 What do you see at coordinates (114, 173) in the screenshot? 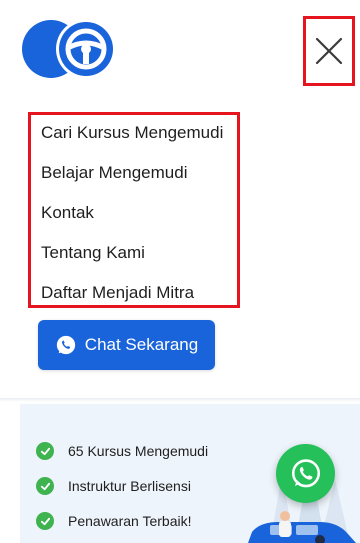
I see `menu-item-belajar: Belajar Mengemudi` at bounding box center [114, 173].